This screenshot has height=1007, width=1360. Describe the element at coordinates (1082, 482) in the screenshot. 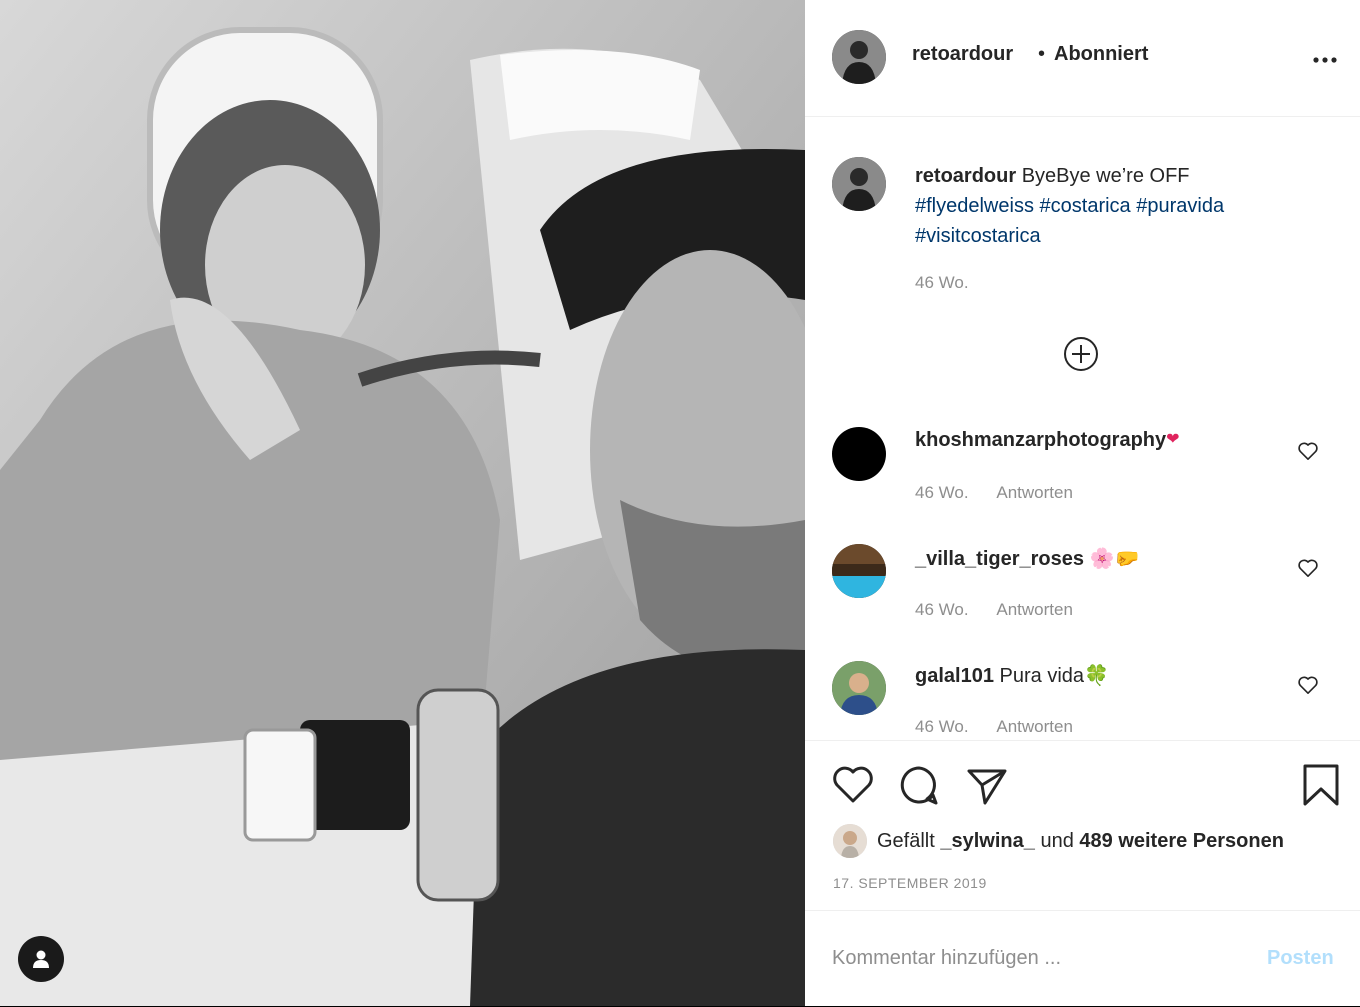

I see `comment-item: khoshmanzarphotography❤ 46 Wo. Antworten` at that location.